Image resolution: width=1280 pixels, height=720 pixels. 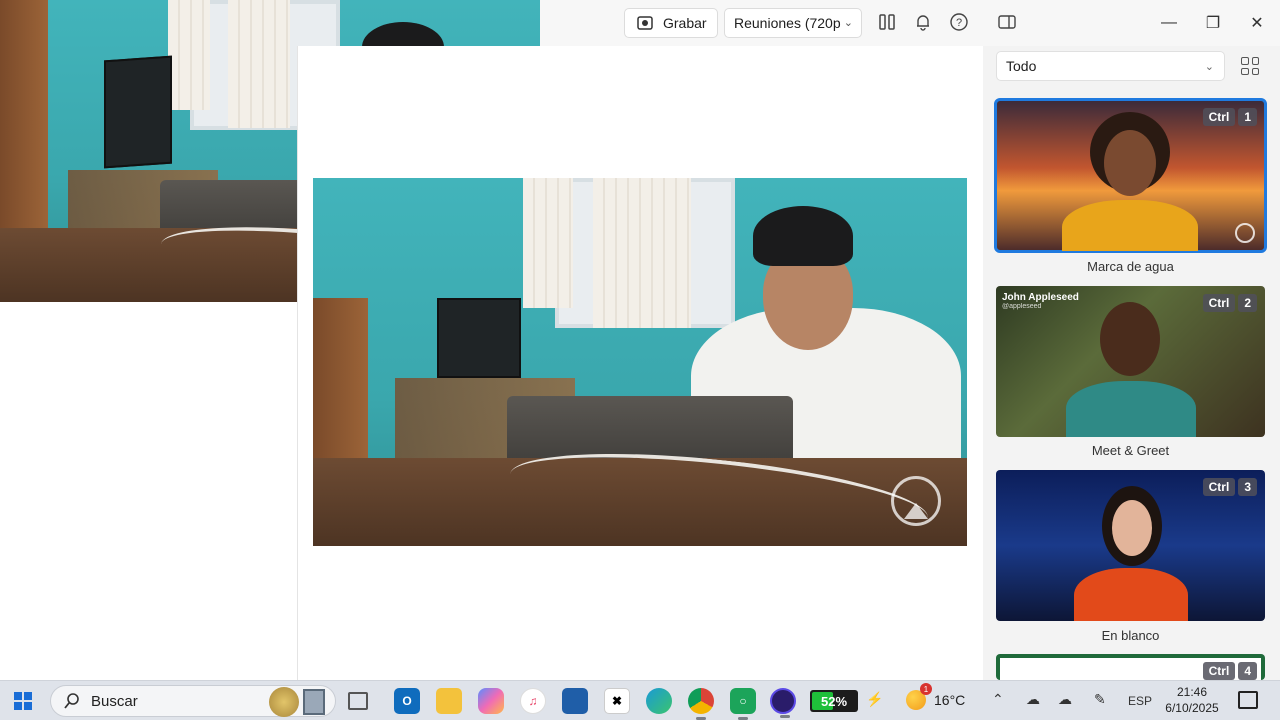 I want to click on name-overlay: John Appleseed @appleseed, so click(x=1040, y=301).